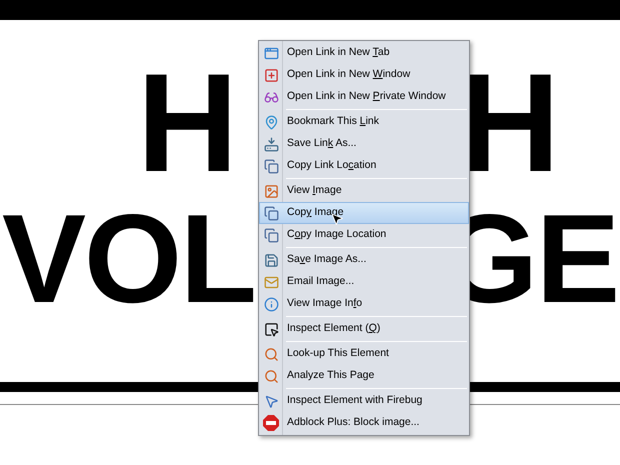 The width and height of the screenshot is (620, 465). Describe the element at coordinates (271, 304) in the screenshot. I see `info-icon` at that location.